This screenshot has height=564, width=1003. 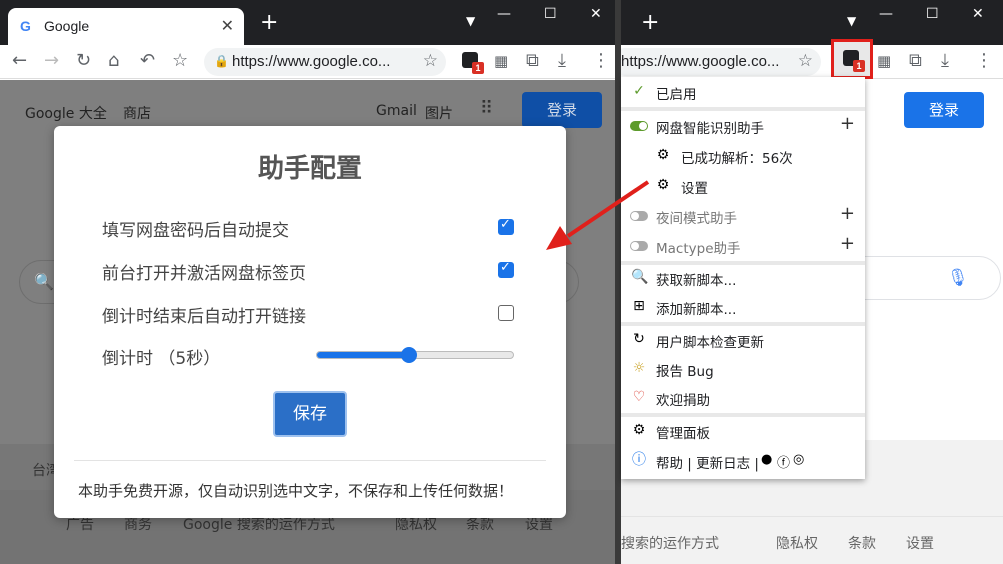 I want to click on menu-help: ⓘ 帮助 | 更新日志 | ● ⓕ ◎, so click(x=743, y=461).